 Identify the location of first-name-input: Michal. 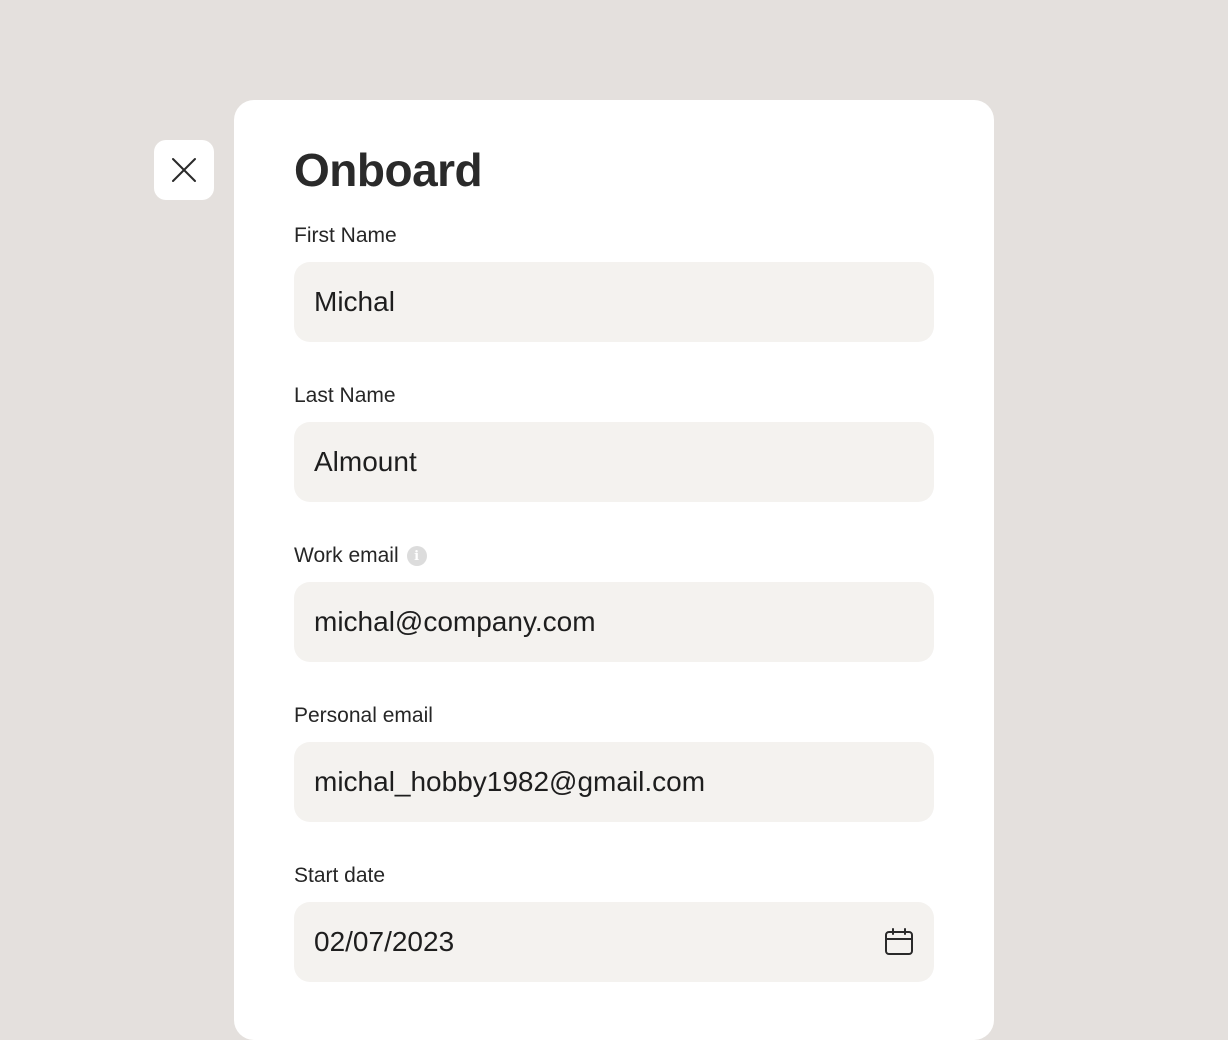
(614, 302).